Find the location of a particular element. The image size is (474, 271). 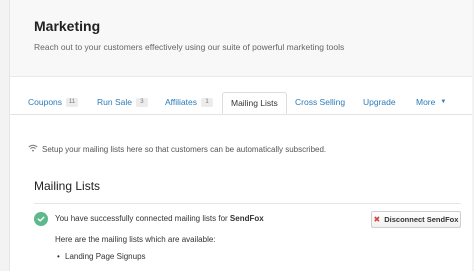

tab-affiliates: Affiliates 1 is located at coordinates (189, 102).